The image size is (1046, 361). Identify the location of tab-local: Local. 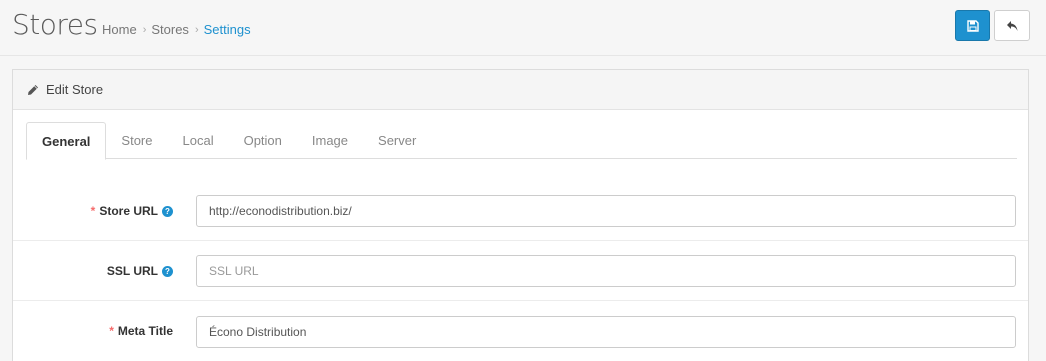
(198, 140).